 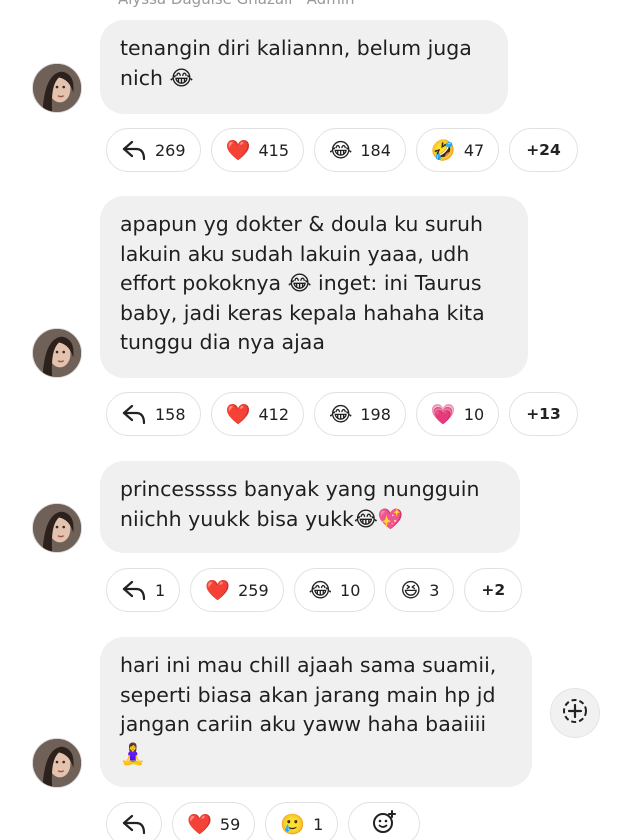 What do you see at coordinates (236, 4) in the screenshot?
I see `sender-name: Alyssa Daguise Ghazali · Admin` at bounding box center [236, 4].